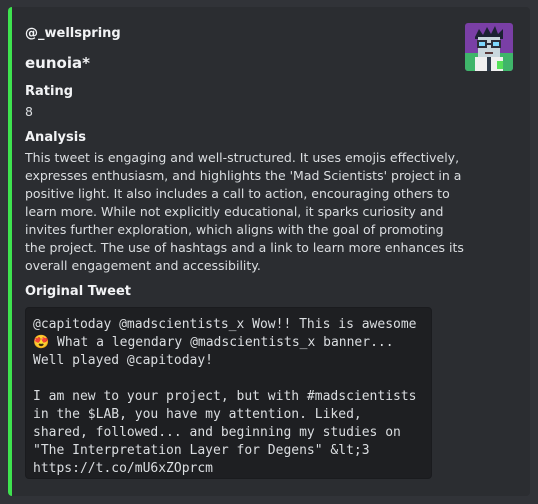  I want to click on embed-title: eunoia*, so click(57, 63).